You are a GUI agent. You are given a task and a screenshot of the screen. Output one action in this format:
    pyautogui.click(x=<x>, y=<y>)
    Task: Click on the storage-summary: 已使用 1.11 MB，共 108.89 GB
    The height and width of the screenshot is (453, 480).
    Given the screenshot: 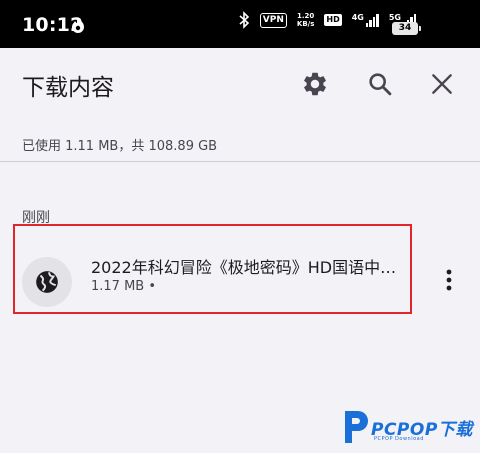 What is the action you would take?
    pyautogui.click(x=120, y=146)
    